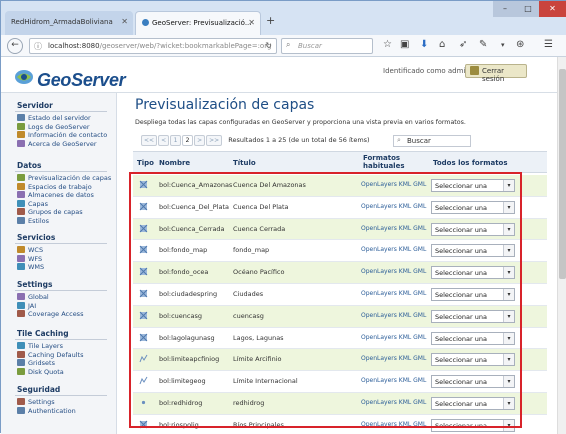  What do you see at coordinates (54, 118) in the screenshot?
I see `sidebar-item: Estado del servidor` at bounding box center [54, 118].